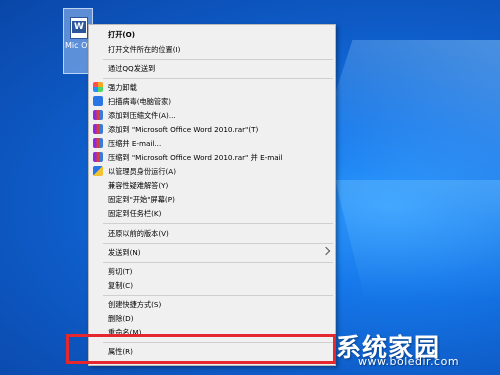 This screenshot has width=500, height=375. I want to click on menu-item-add-rar: 添加到 "Microsoft Office Word 2010.rar"(T), so click(212, 129).